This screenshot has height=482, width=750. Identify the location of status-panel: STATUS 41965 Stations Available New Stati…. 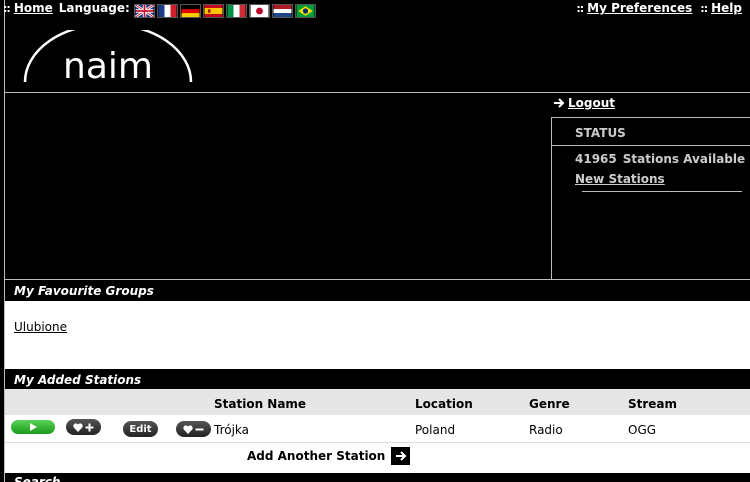
(650, 198).